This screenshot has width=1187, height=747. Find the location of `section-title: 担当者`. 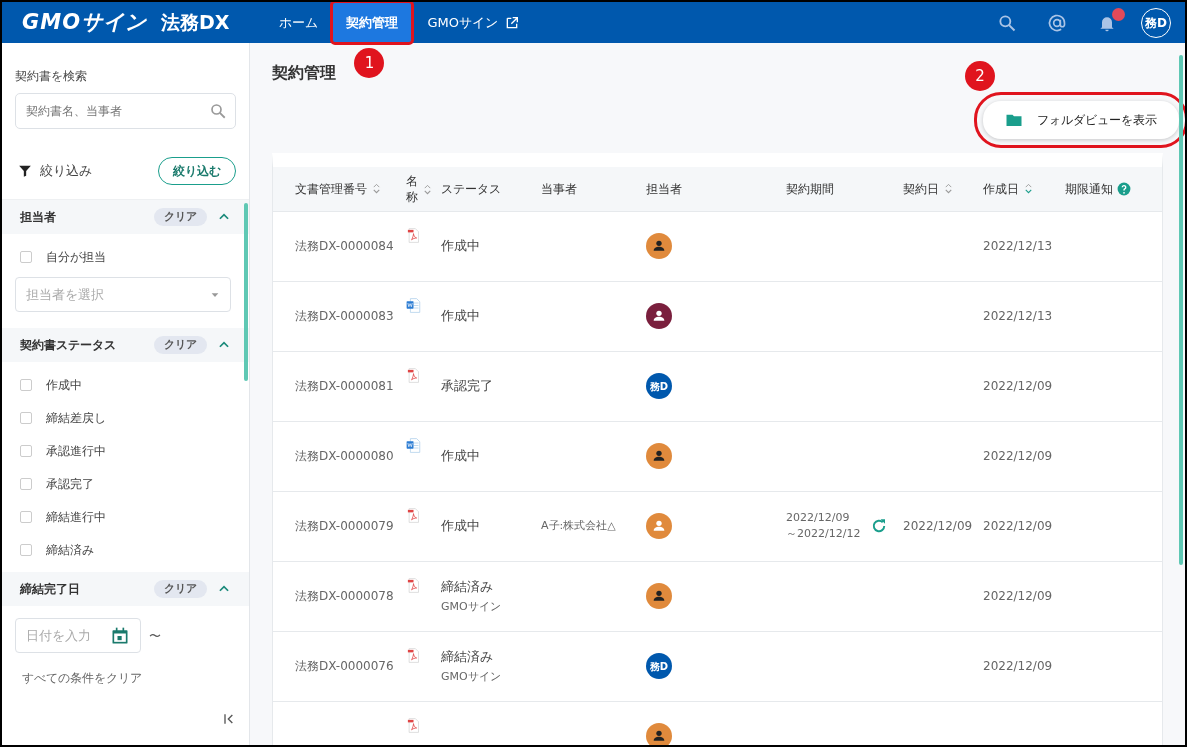

section-title: 担当者 is located at coordinates (38, 217).